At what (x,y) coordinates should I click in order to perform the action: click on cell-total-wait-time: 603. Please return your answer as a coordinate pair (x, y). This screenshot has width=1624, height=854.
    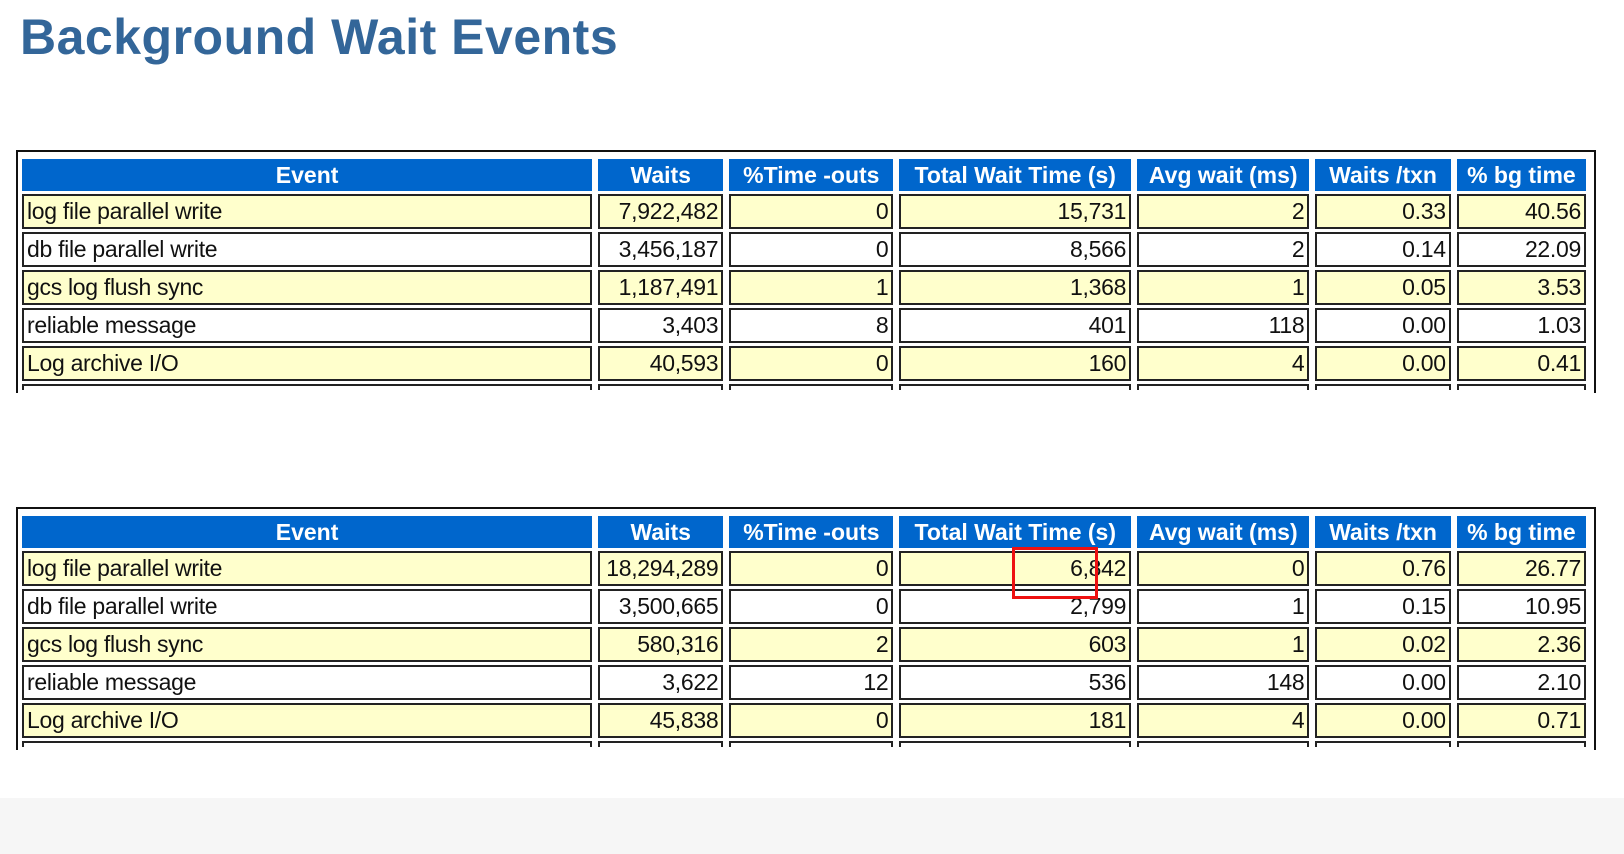
    Looking at the image, I should click on (1015, 644).